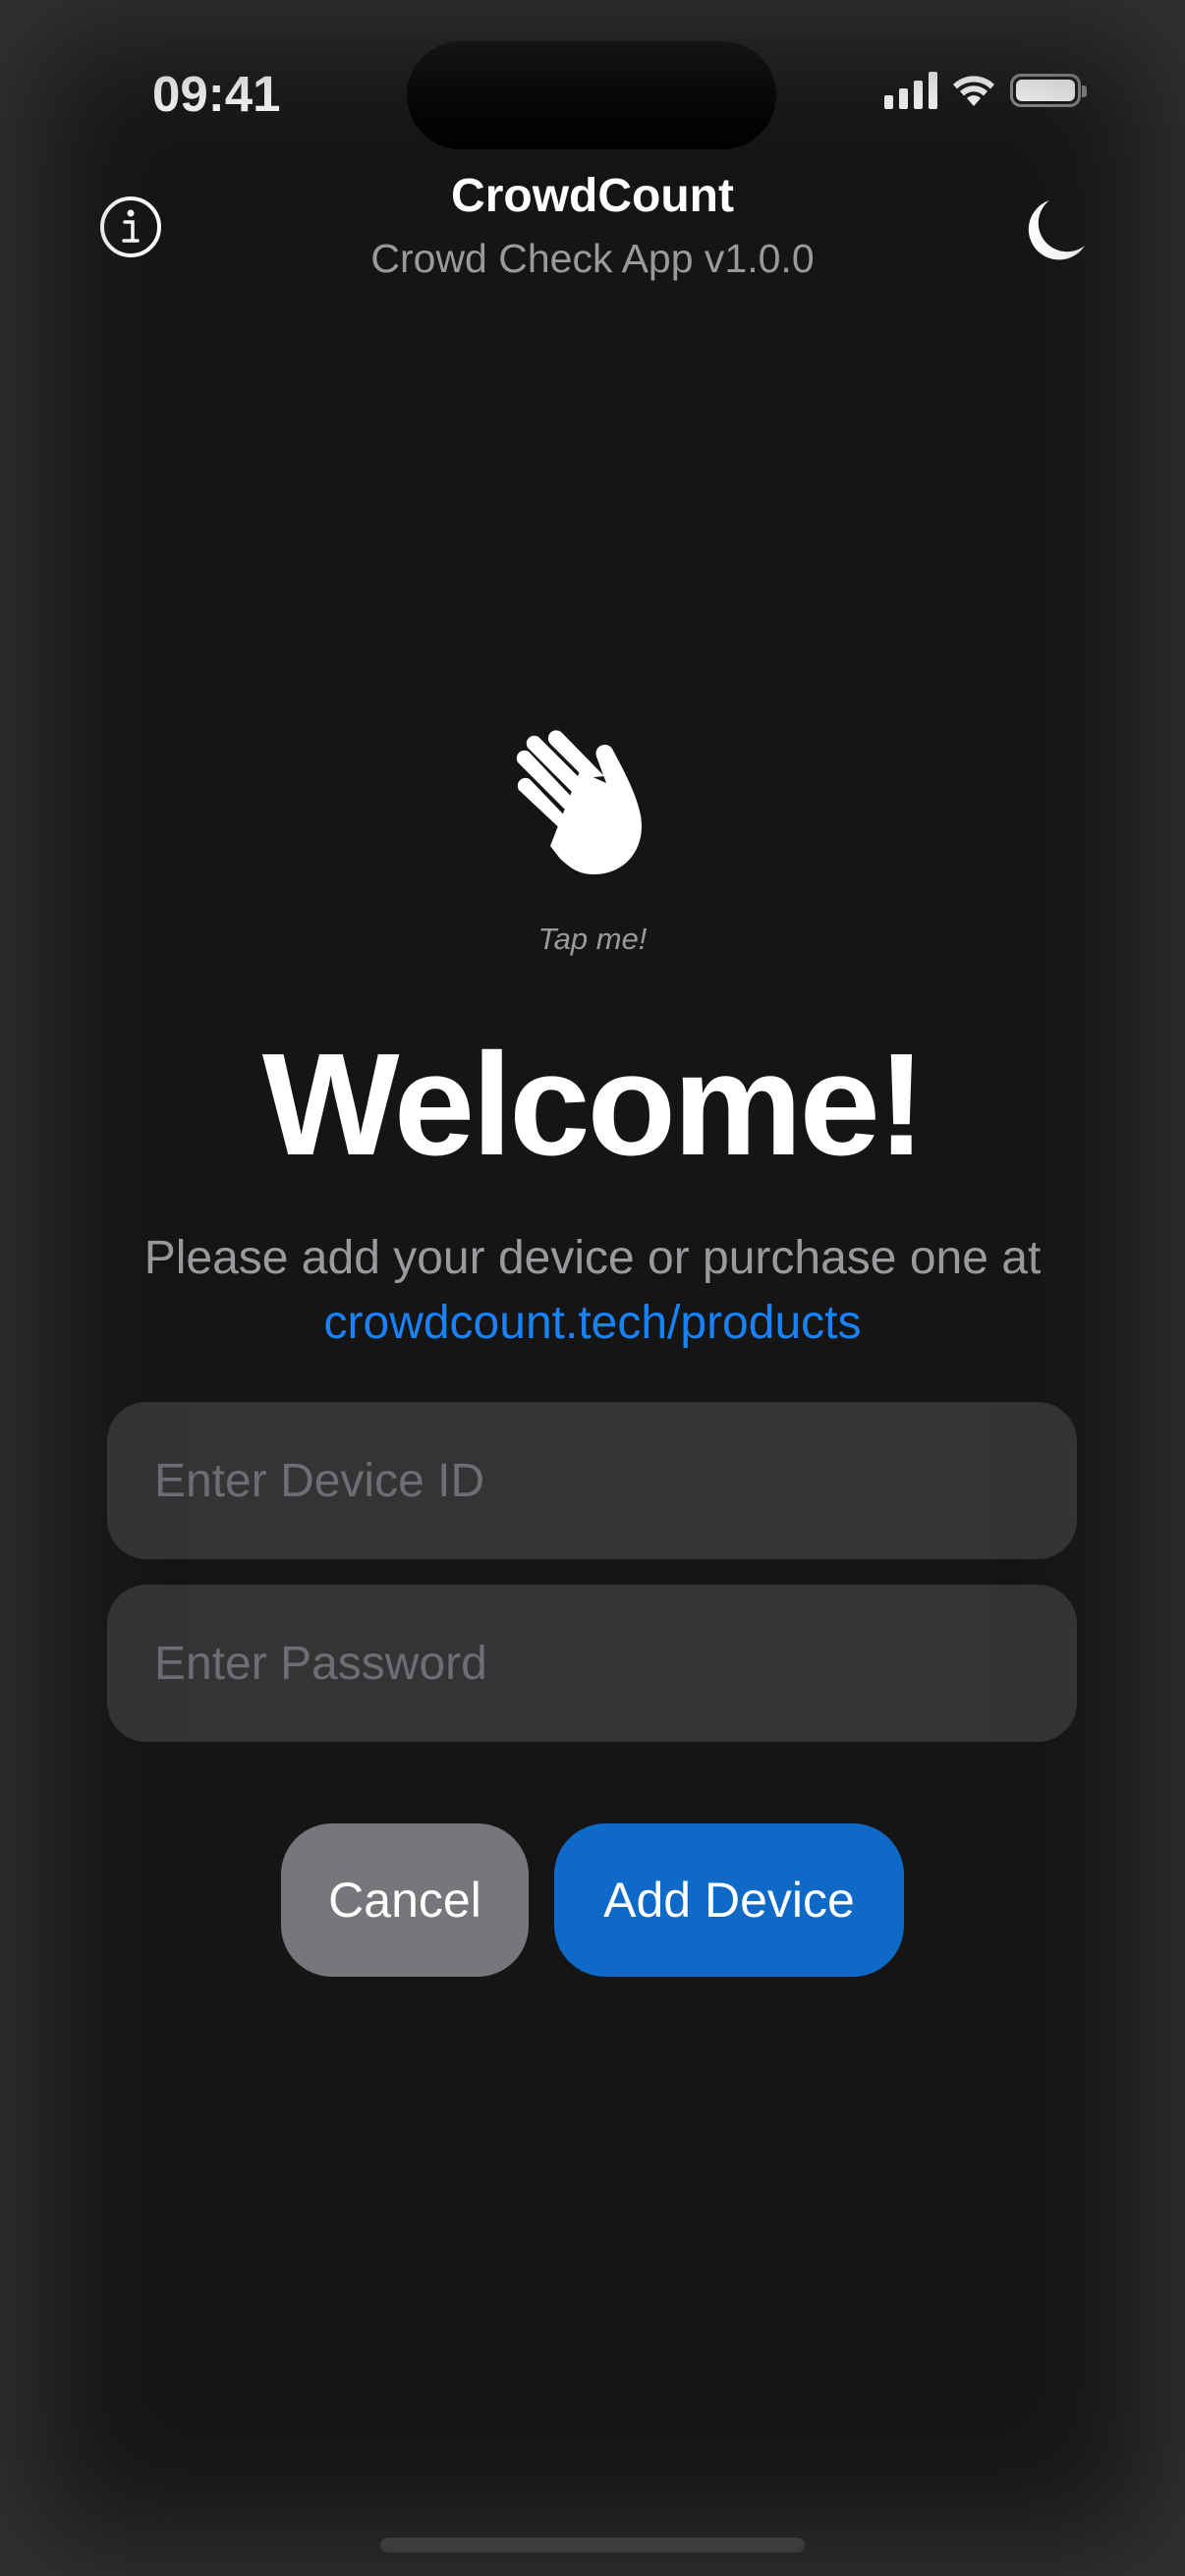 The image size is (1185, 2576). Describe the element at coordinates (592, 2545) in the screenshot. I see `home-indicator` at that location.